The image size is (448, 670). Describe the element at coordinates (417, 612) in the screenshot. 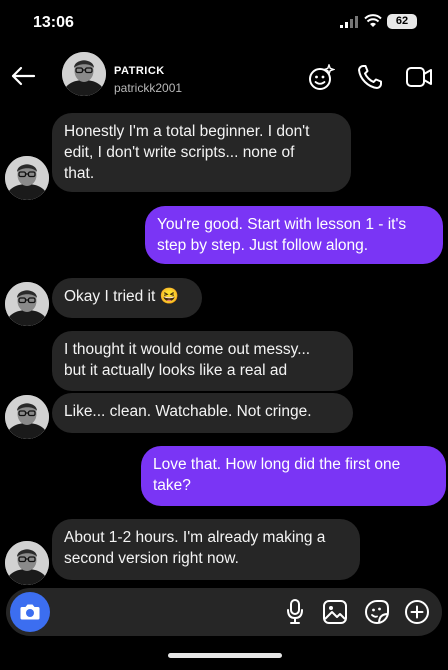

I see `plus-icon` at that location.